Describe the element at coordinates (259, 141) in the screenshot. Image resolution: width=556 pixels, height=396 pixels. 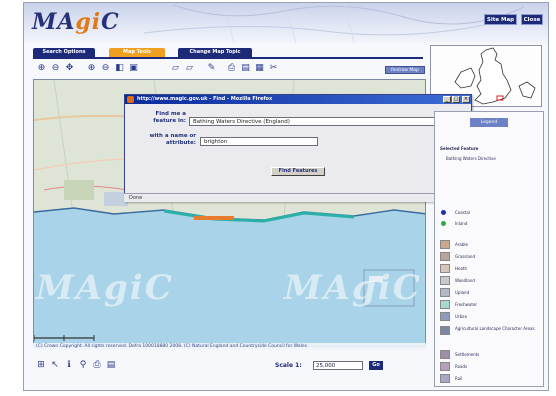
I see `attribute-input: brighton` at that location.